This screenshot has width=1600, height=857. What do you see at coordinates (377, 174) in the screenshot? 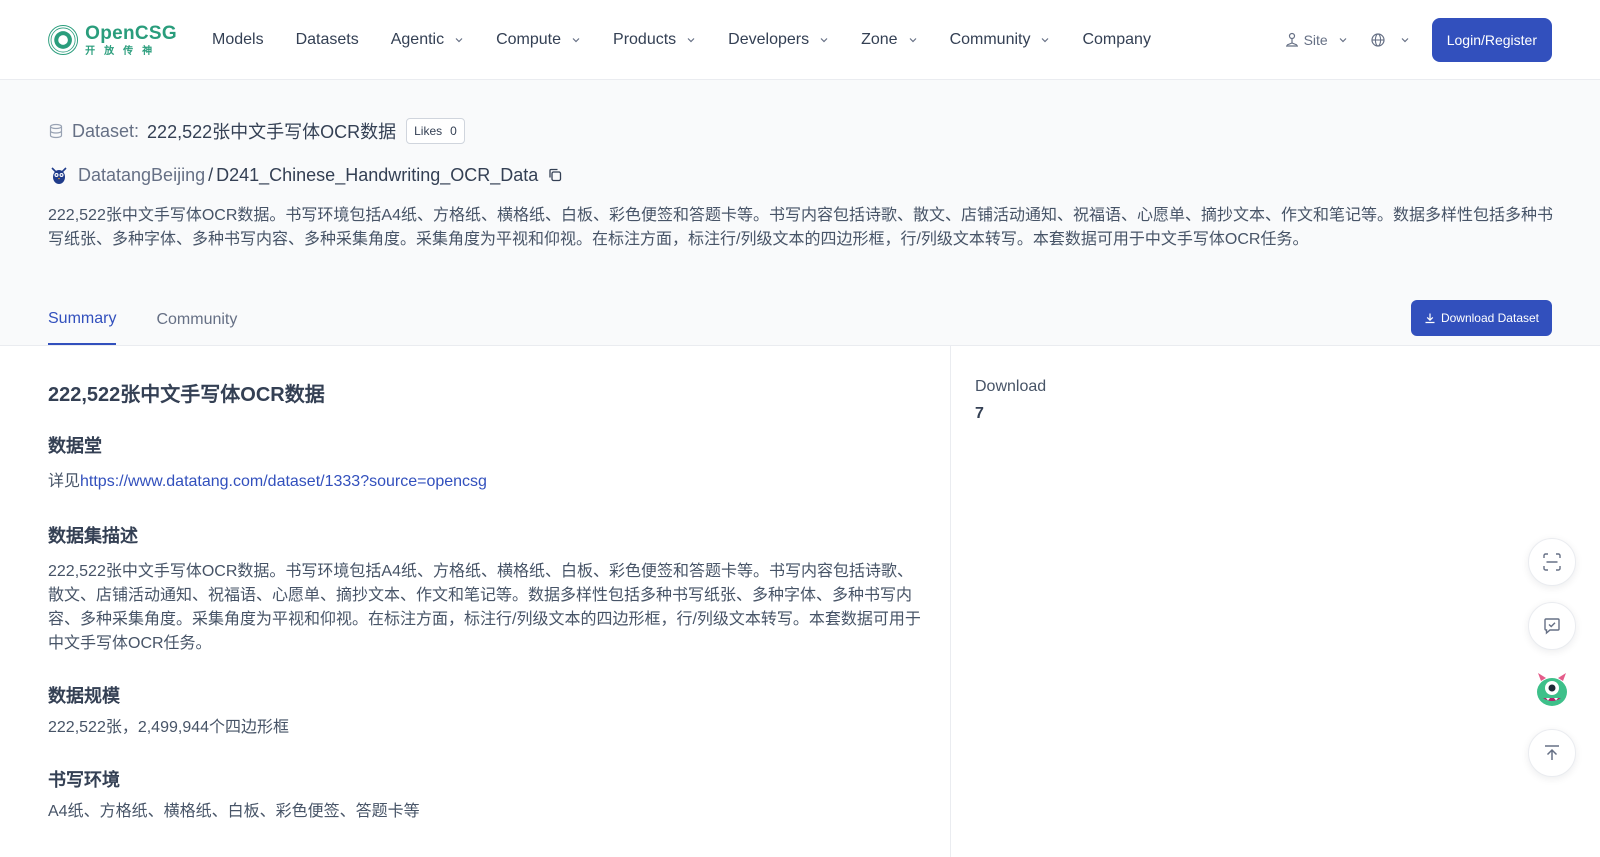
I see `repo-name: D241_Chinese_Handwriting_OCR_Data` at bounding box center [377, 174].